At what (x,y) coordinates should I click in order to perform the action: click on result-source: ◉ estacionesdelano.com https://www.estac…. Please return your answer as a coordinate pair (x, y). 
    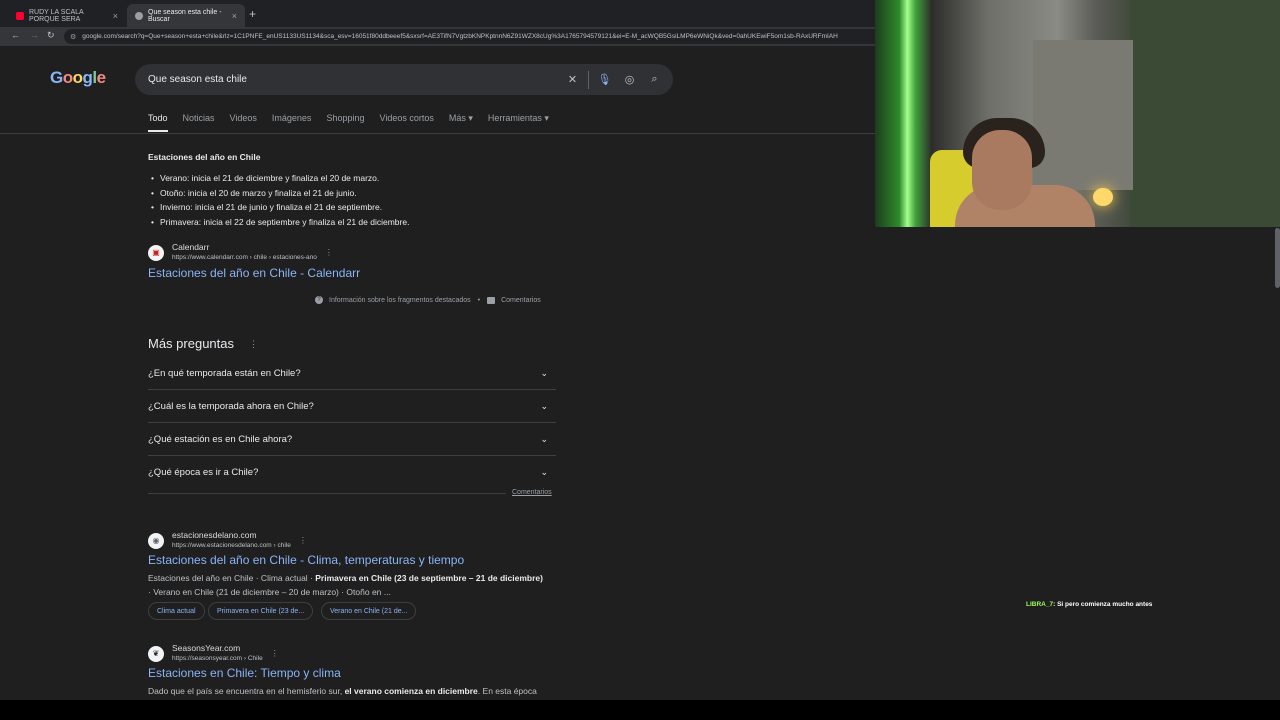
    Looking at the image, I should click on (227, 540).